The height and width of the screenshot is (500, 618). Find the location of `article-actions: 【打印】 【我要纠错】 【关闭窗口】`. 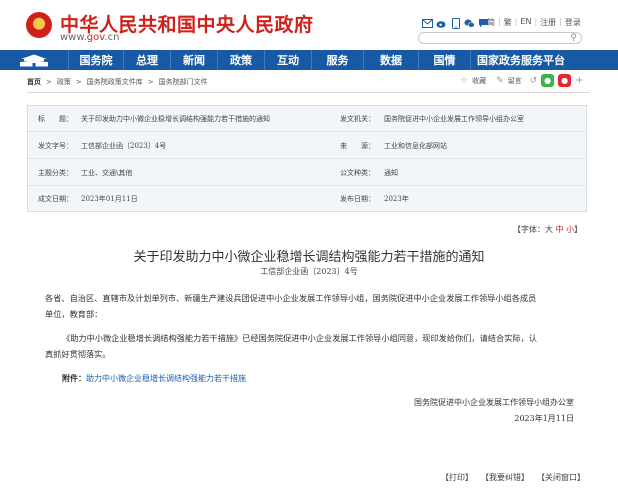

article-actions: 【打印】 【我要纠错】 【关闭窗口】 is located at coordinates (513, 477).